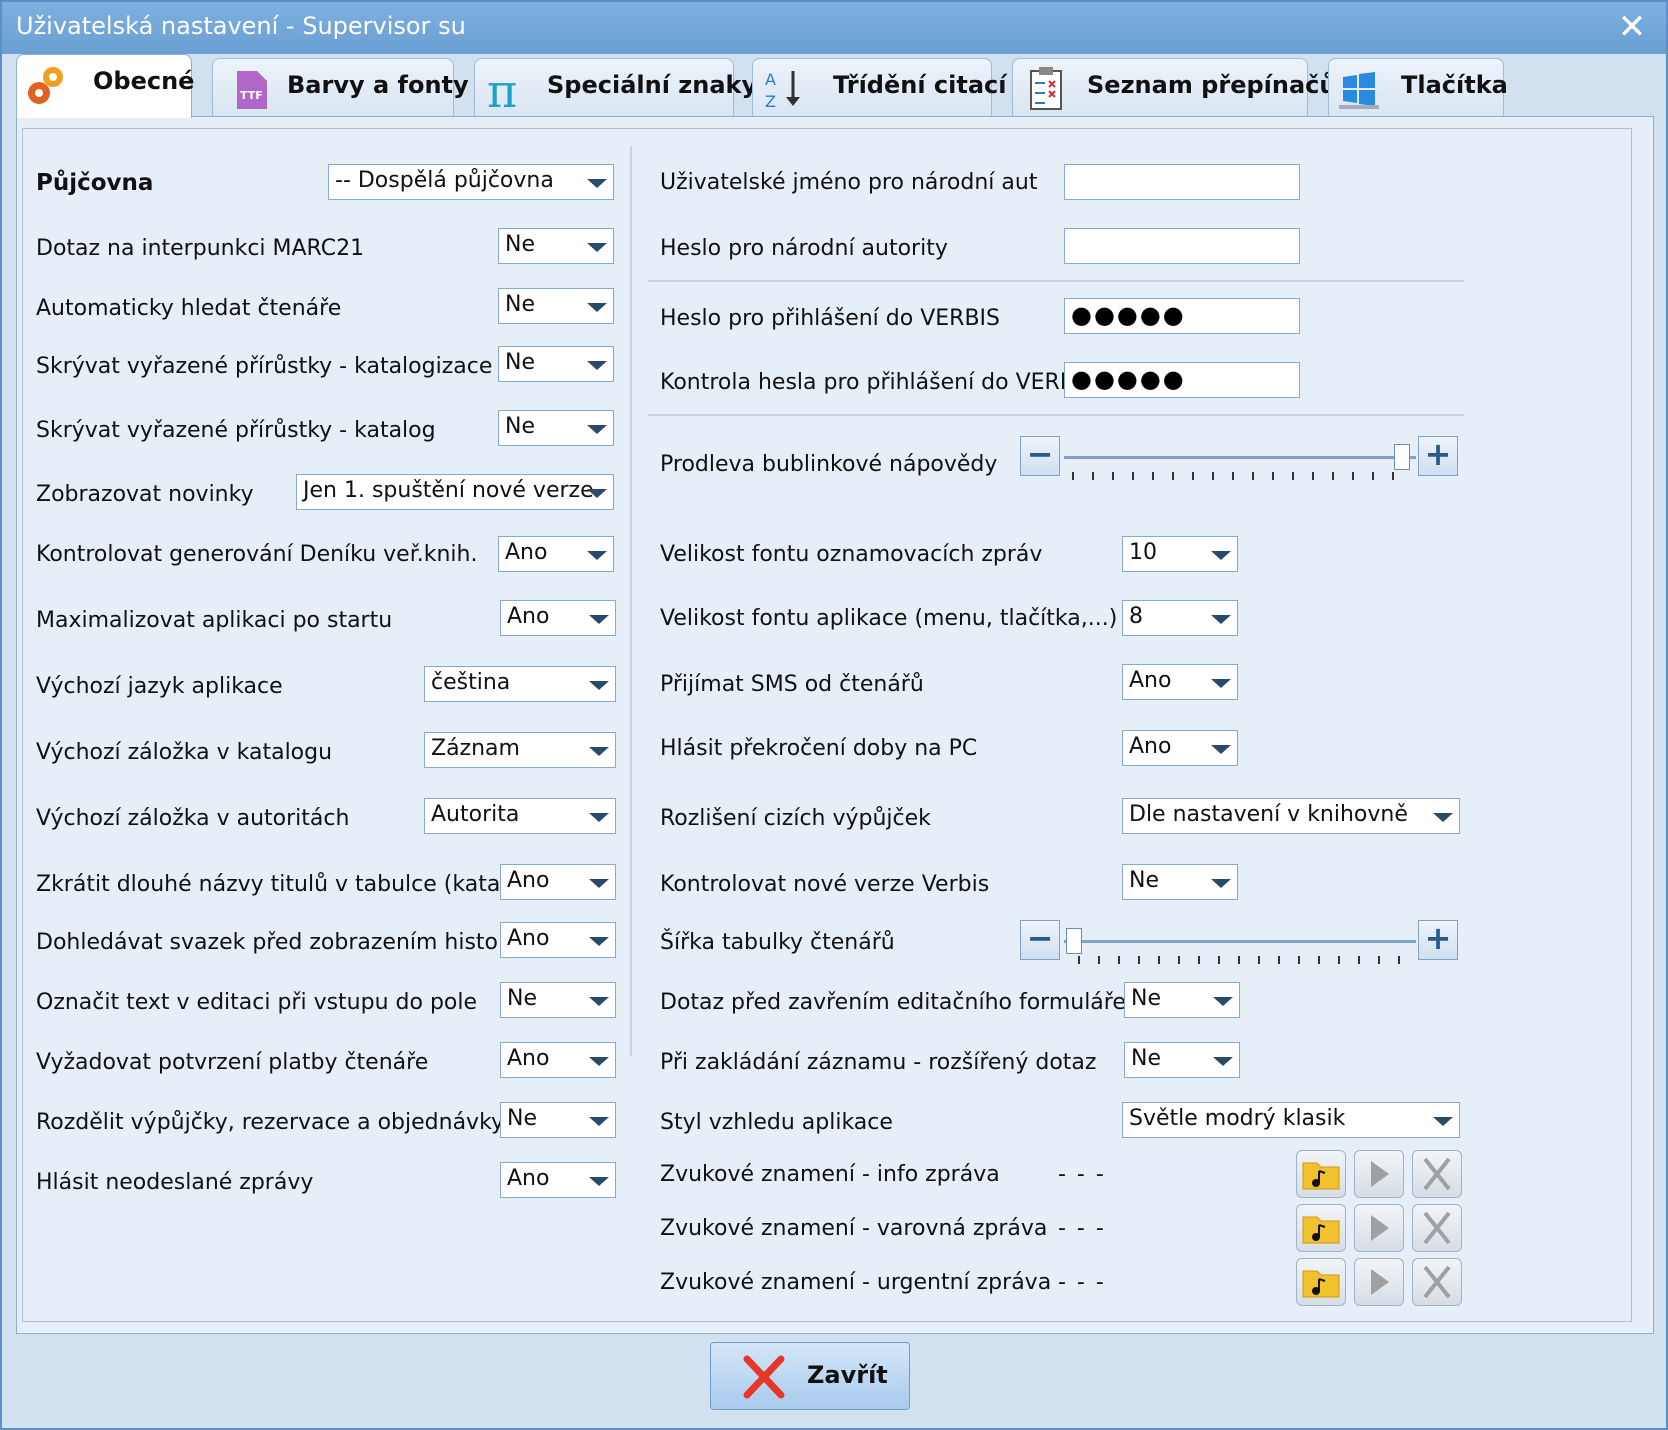 Image resolution: width=1668 pixels, height=1430 pixels. I want to click on tooltip-delay-slider-track, so click(1240, 457).